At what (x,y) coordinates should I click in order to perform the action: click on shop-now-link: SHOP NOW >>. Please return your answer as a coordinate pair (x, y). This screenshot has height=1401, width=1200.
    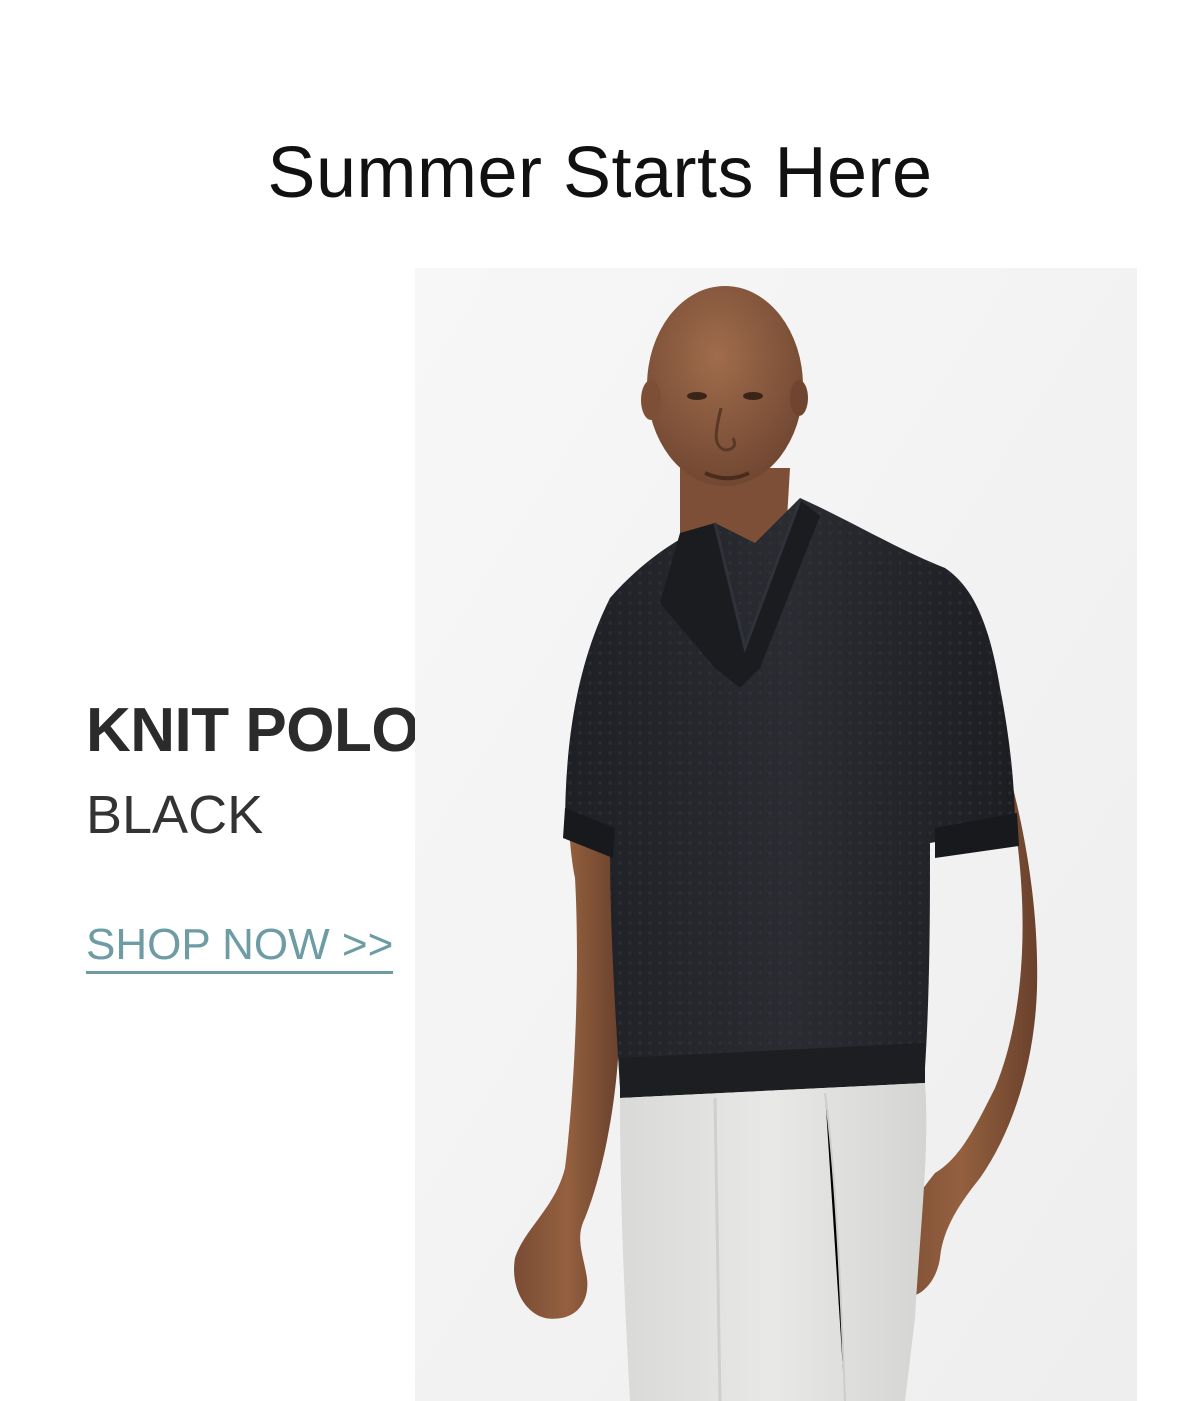
    Looking at the image, I should click on (240, 947).